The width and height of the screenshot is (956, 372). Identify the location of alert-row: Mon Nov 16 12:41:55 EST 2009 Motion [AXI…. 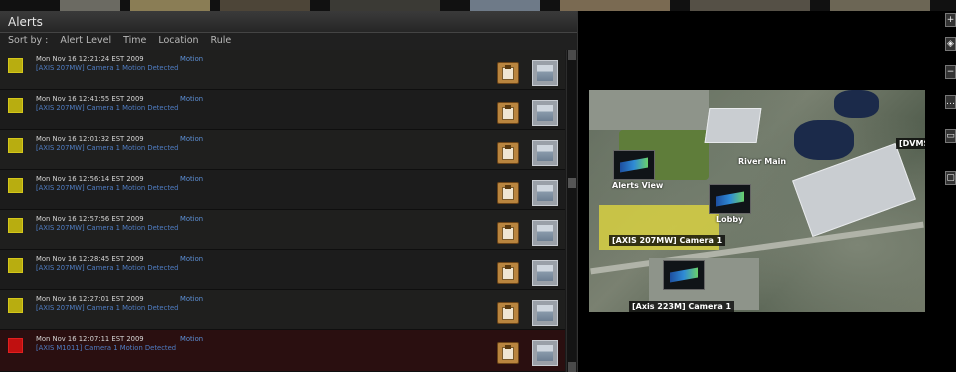
(282, 110).